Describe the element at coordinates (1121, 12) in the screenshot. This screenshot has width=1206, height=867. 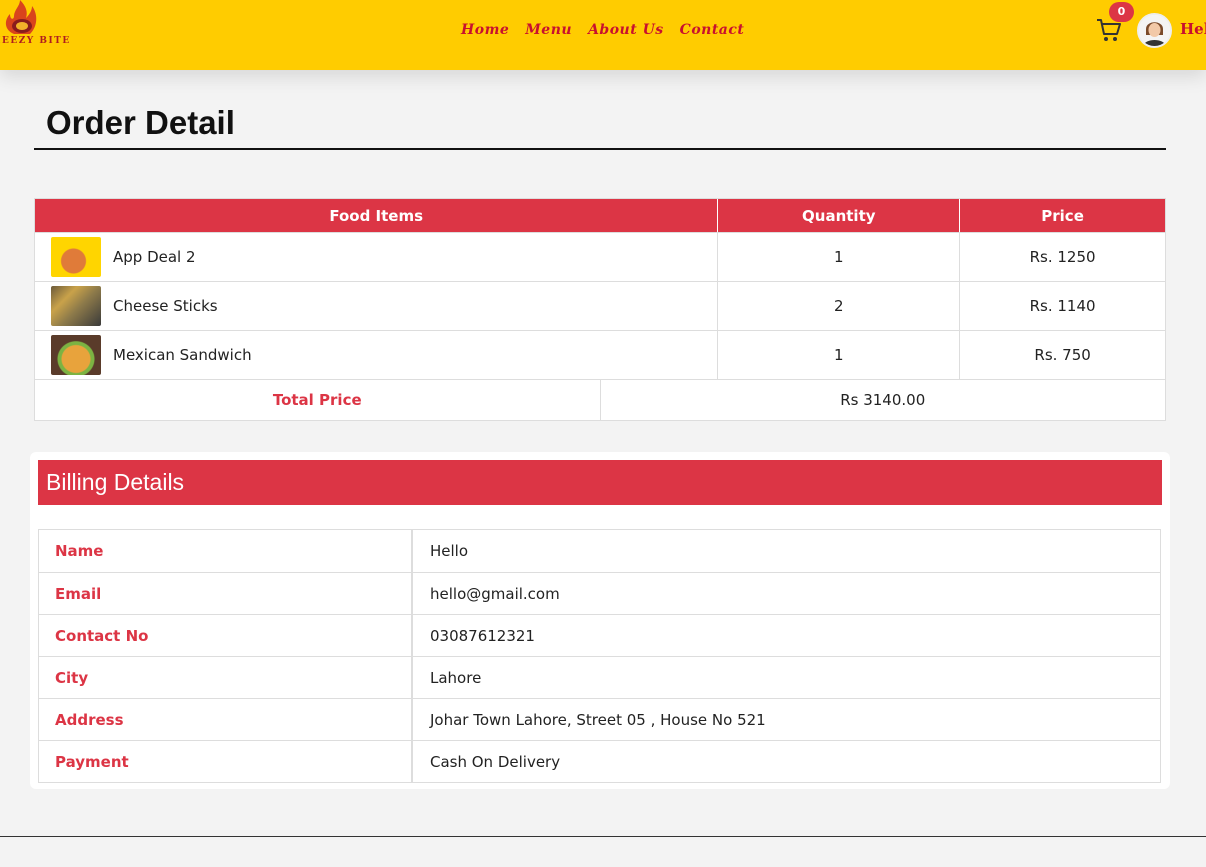
I see `cart-count-badge: 0` at that location.